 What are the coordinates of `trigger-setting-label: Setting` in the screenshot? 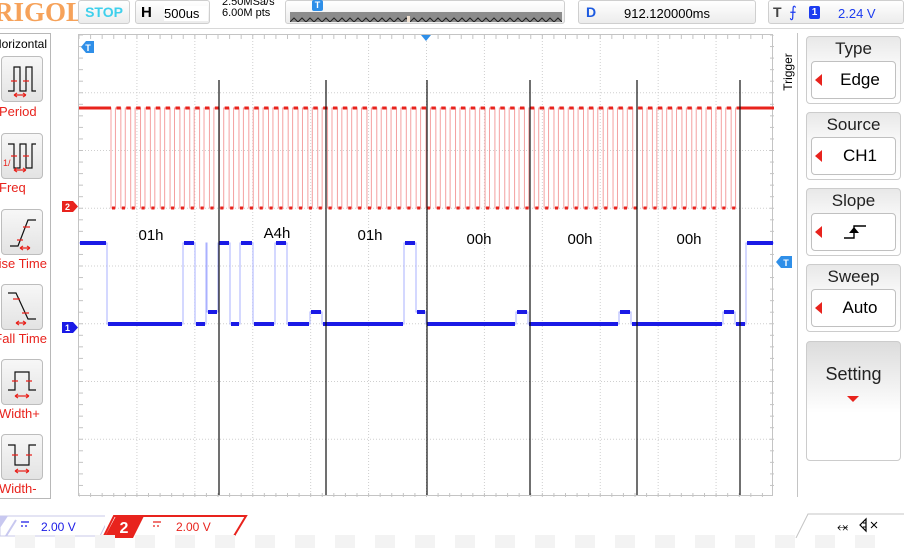 It's located at (853, 374).